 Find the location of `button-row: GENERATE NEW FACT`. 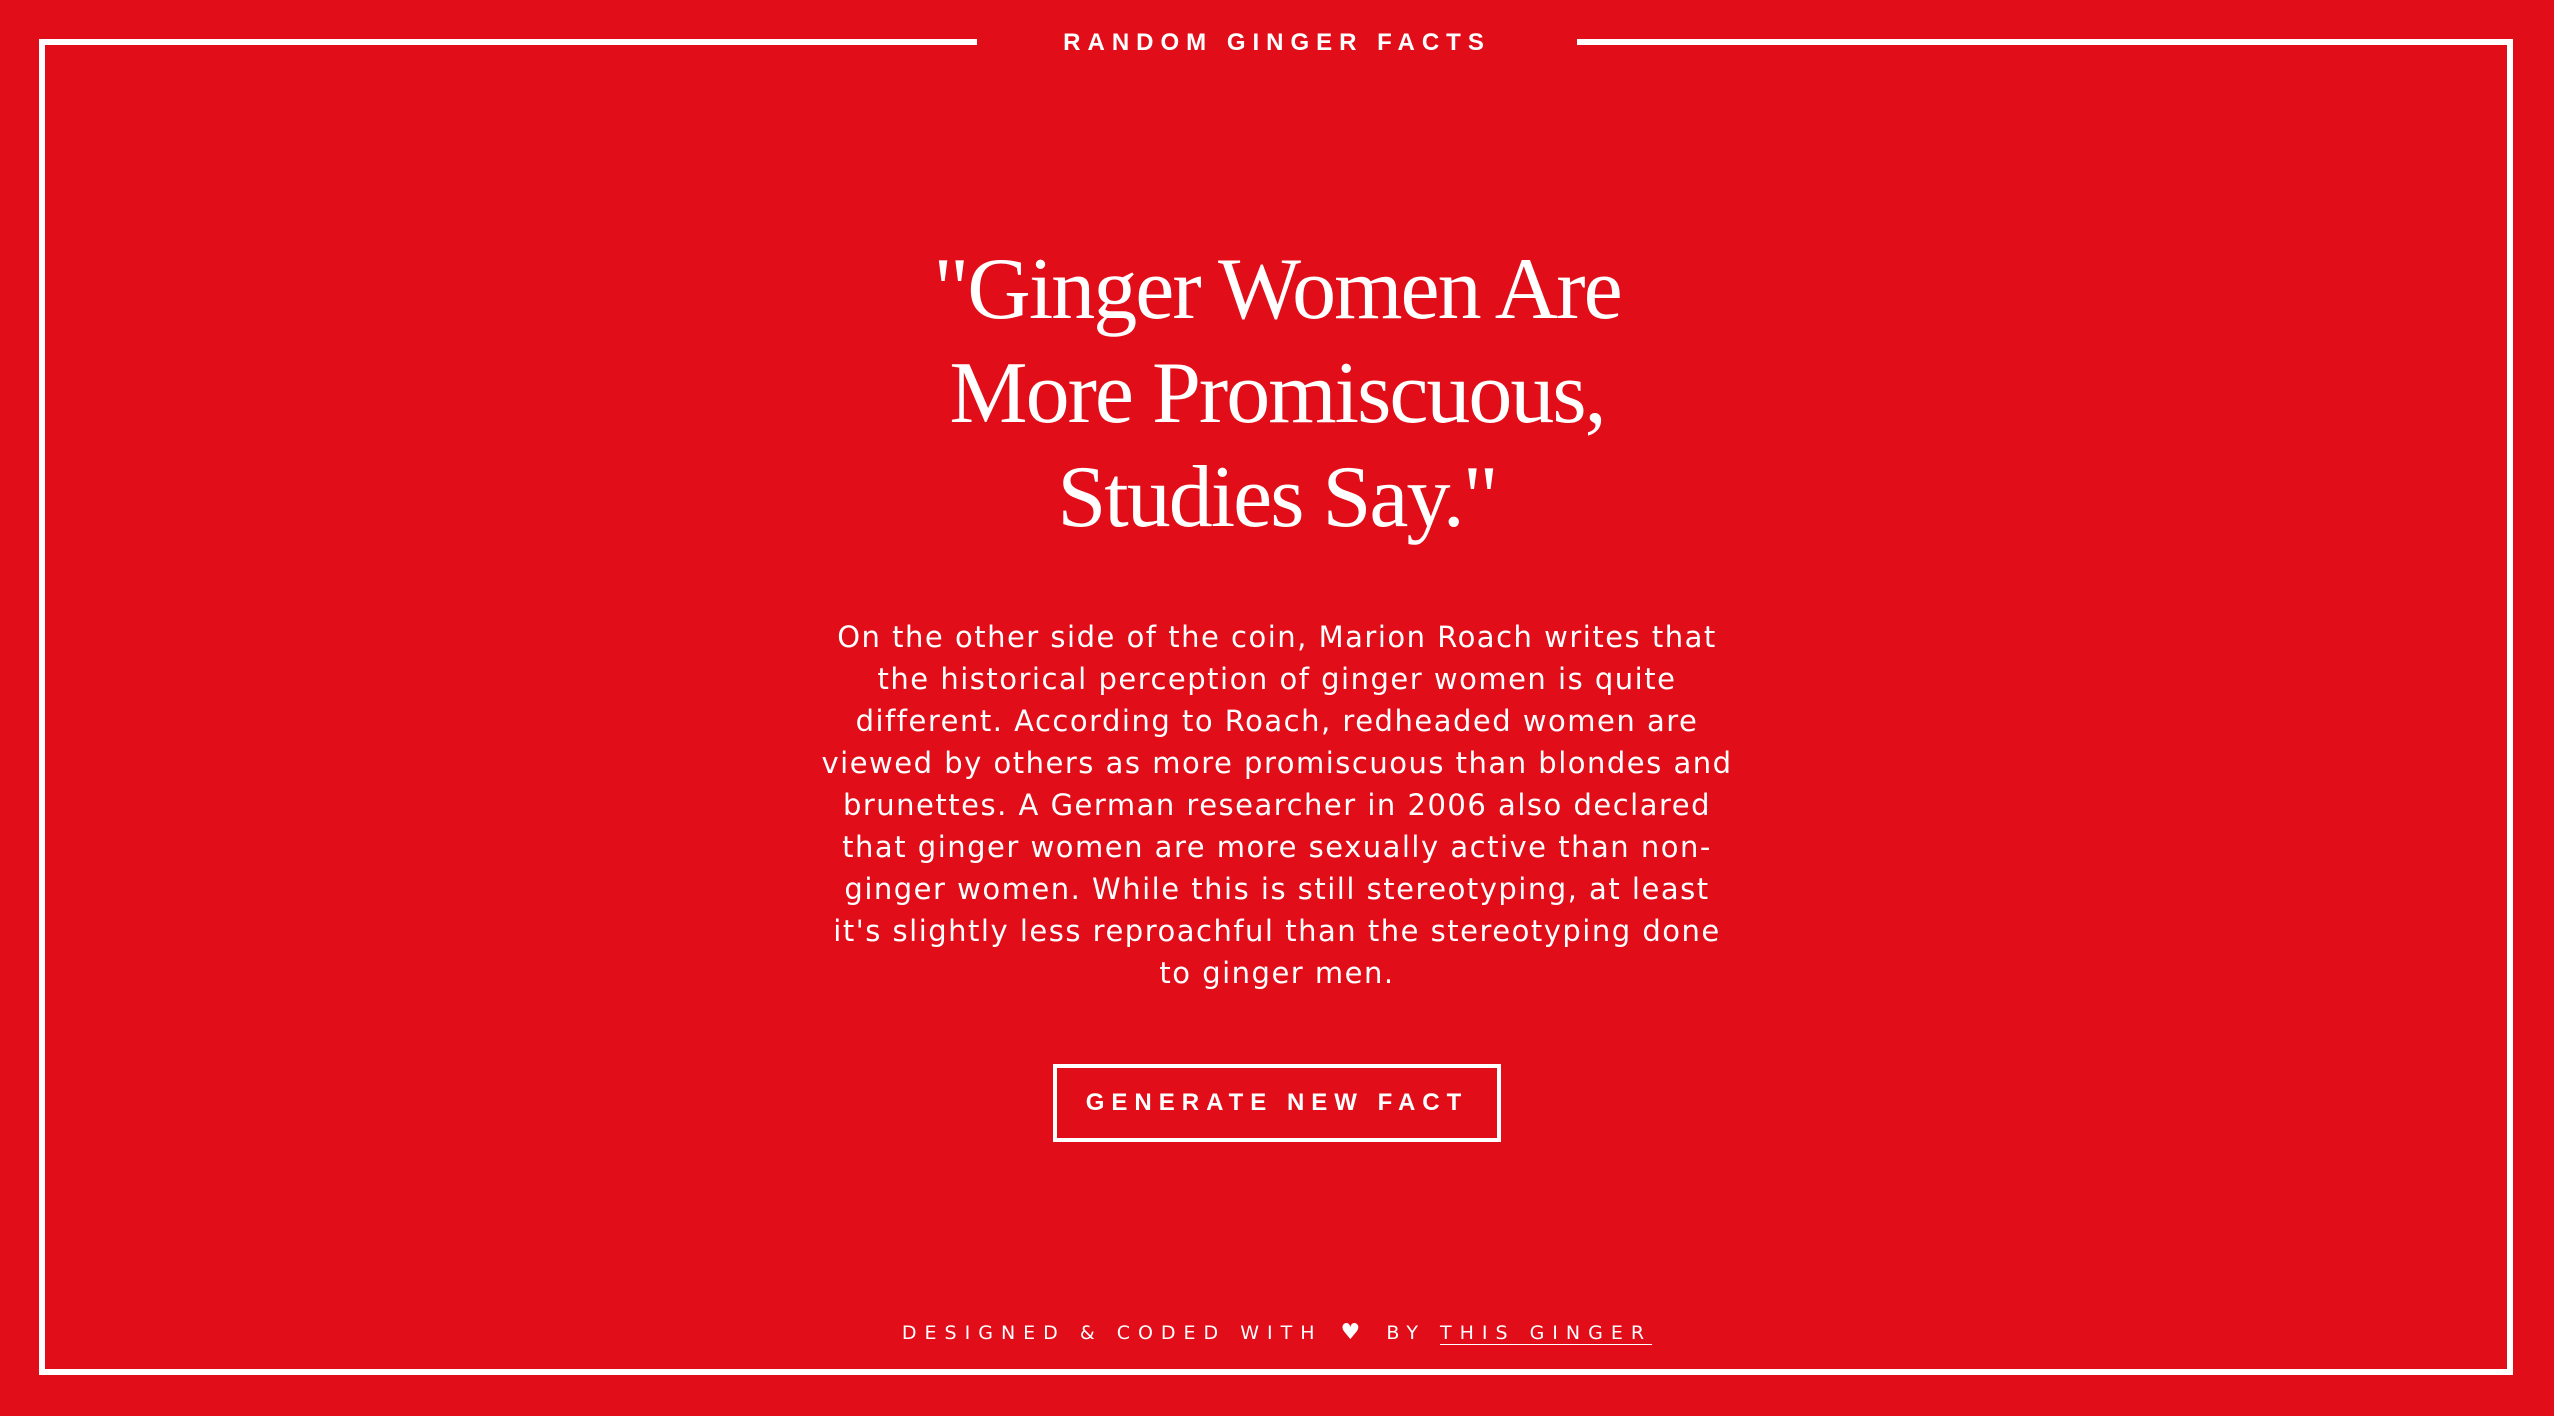

button-row: GENERATE NEW FACT is located at coordinates (1277, 1103).